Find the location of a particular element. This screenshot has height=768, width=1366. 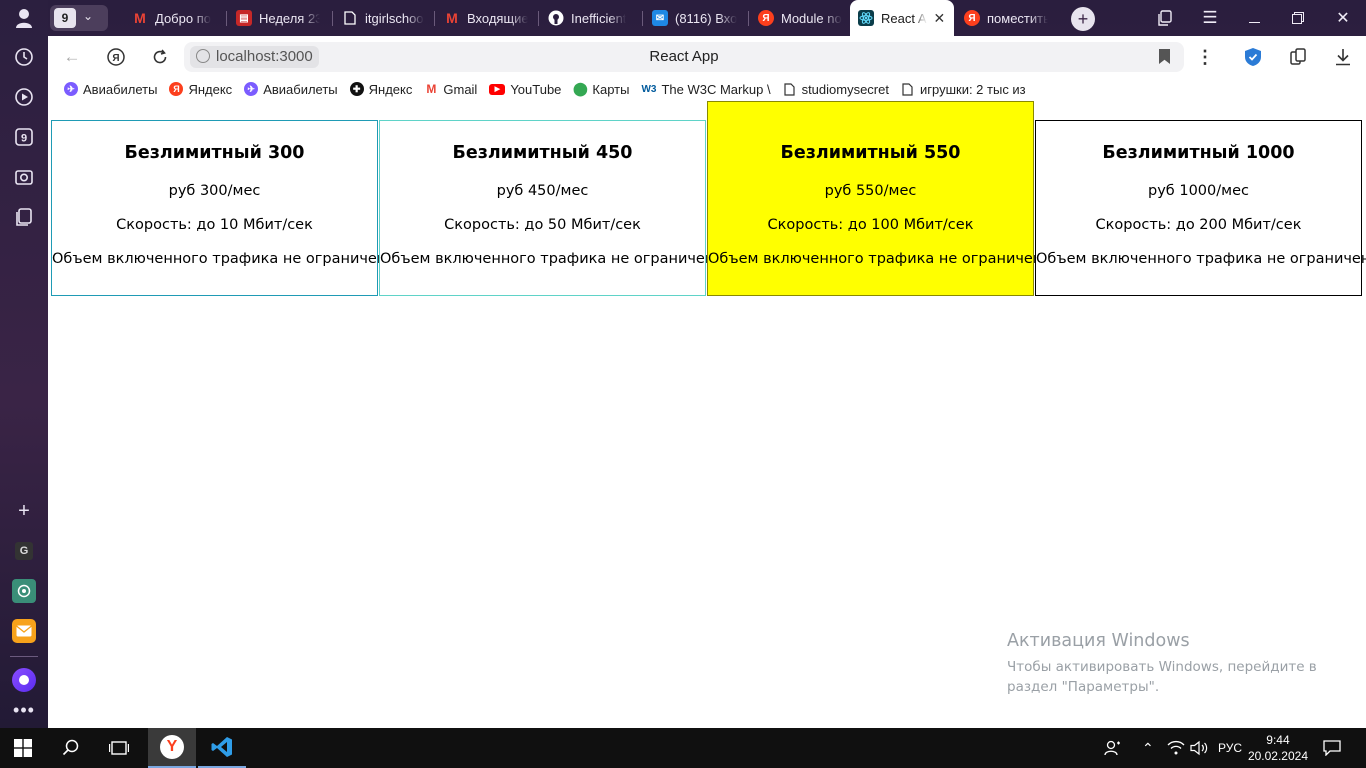

plan-traffic: Объем включенного трафика не ограничен is located at coordinates (875, 259).